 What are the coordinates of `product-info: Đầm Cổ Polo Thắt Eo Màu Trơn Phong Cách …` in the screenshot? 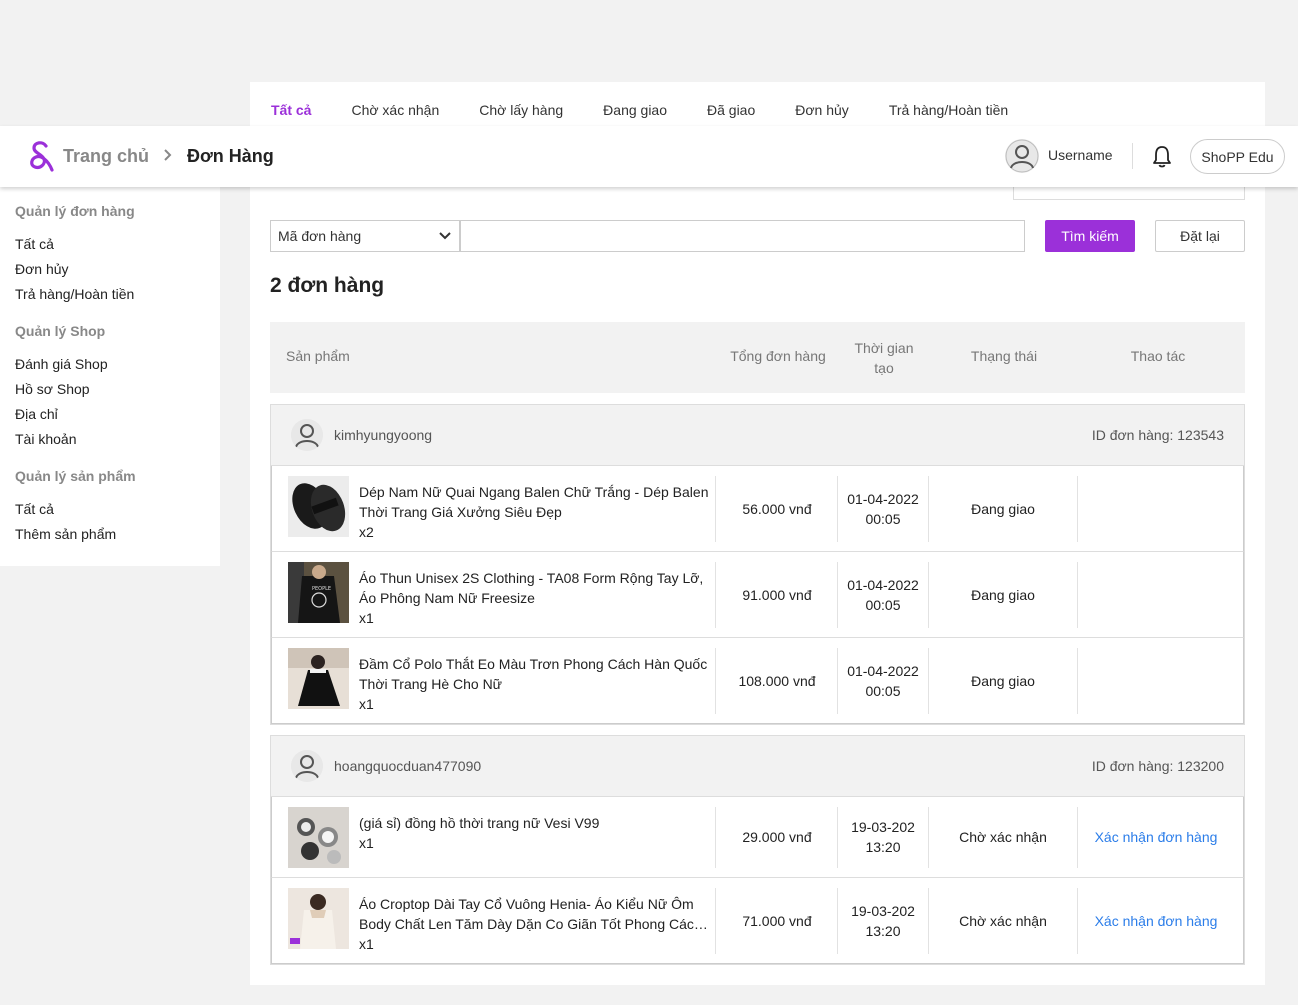 It's located at (536, 684).